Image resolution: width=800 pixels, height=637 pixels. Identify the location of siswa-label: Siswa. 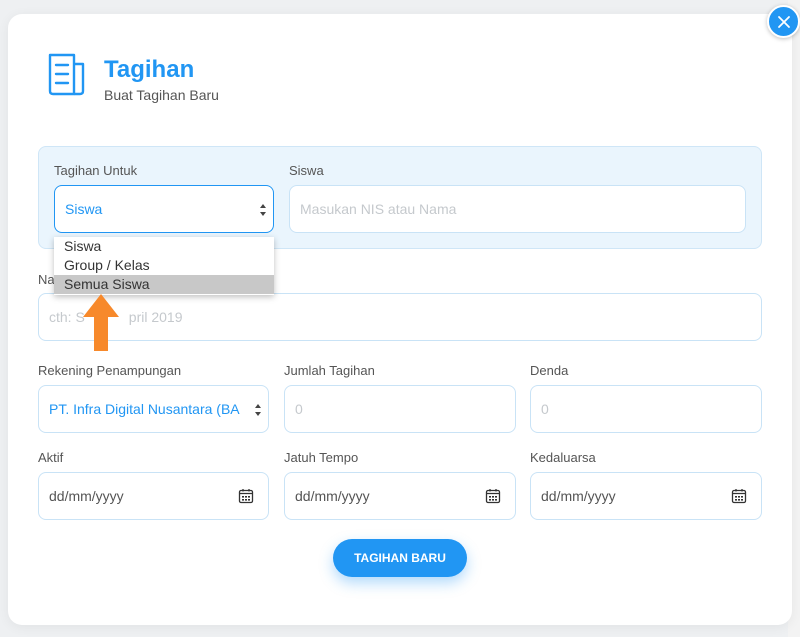
(306, 170).